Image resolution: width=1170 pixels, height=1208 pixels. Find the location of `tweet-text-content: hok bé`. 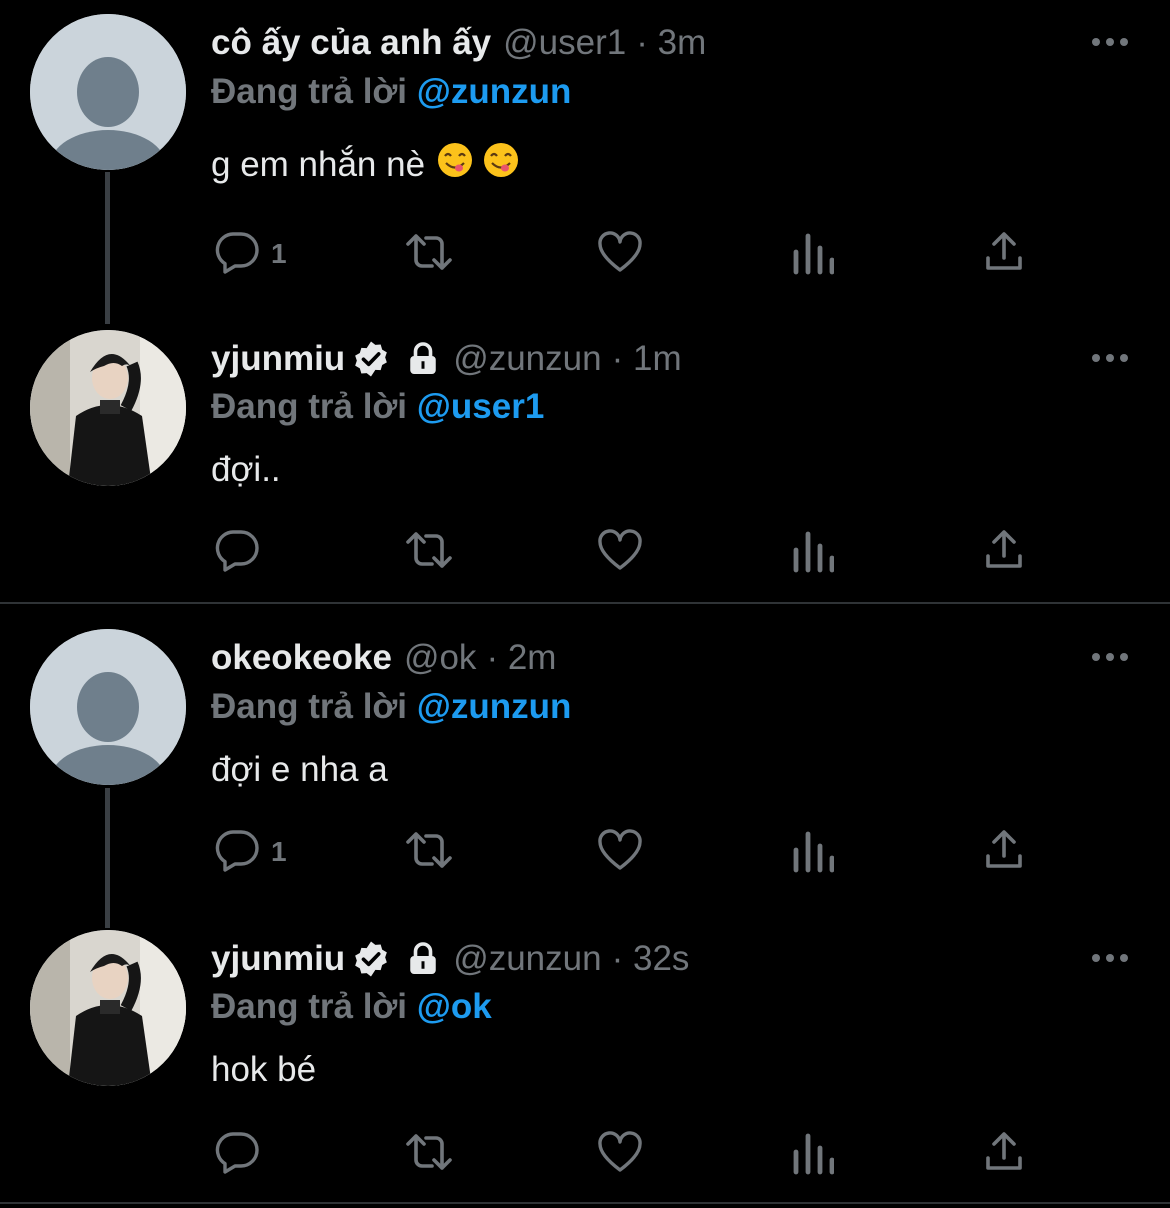

tweet-text-content: hok bé is located at coordinates (264, 1069).